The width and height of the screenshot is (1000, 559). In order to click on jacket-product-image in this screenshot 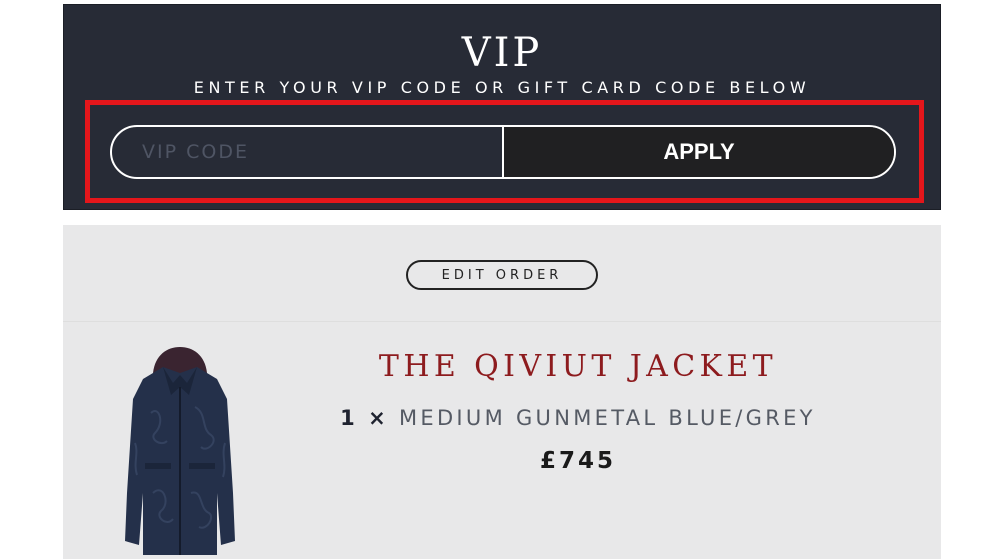, I will do `click(180, 451)`.